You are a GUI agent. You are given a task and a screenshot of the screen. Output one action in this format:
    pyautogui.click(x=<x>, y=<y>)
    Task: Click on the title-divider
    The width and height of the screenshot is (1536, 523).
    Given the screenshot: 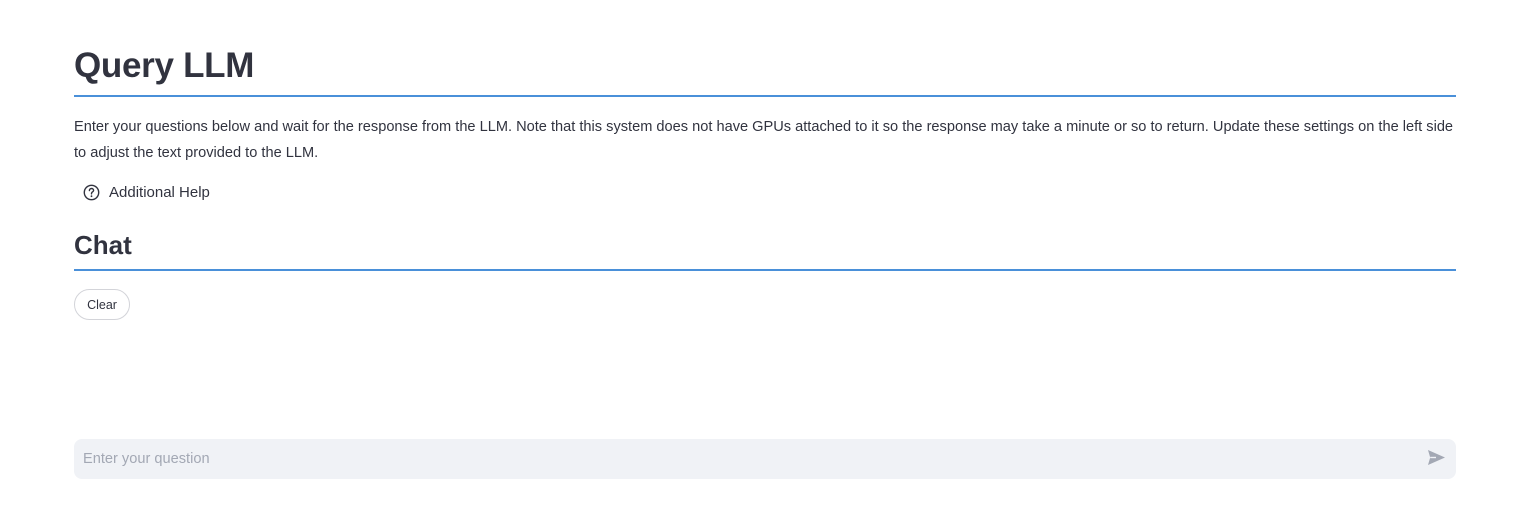 What is the action you would take?
    pyautogui.click(x=765, y=96)
    